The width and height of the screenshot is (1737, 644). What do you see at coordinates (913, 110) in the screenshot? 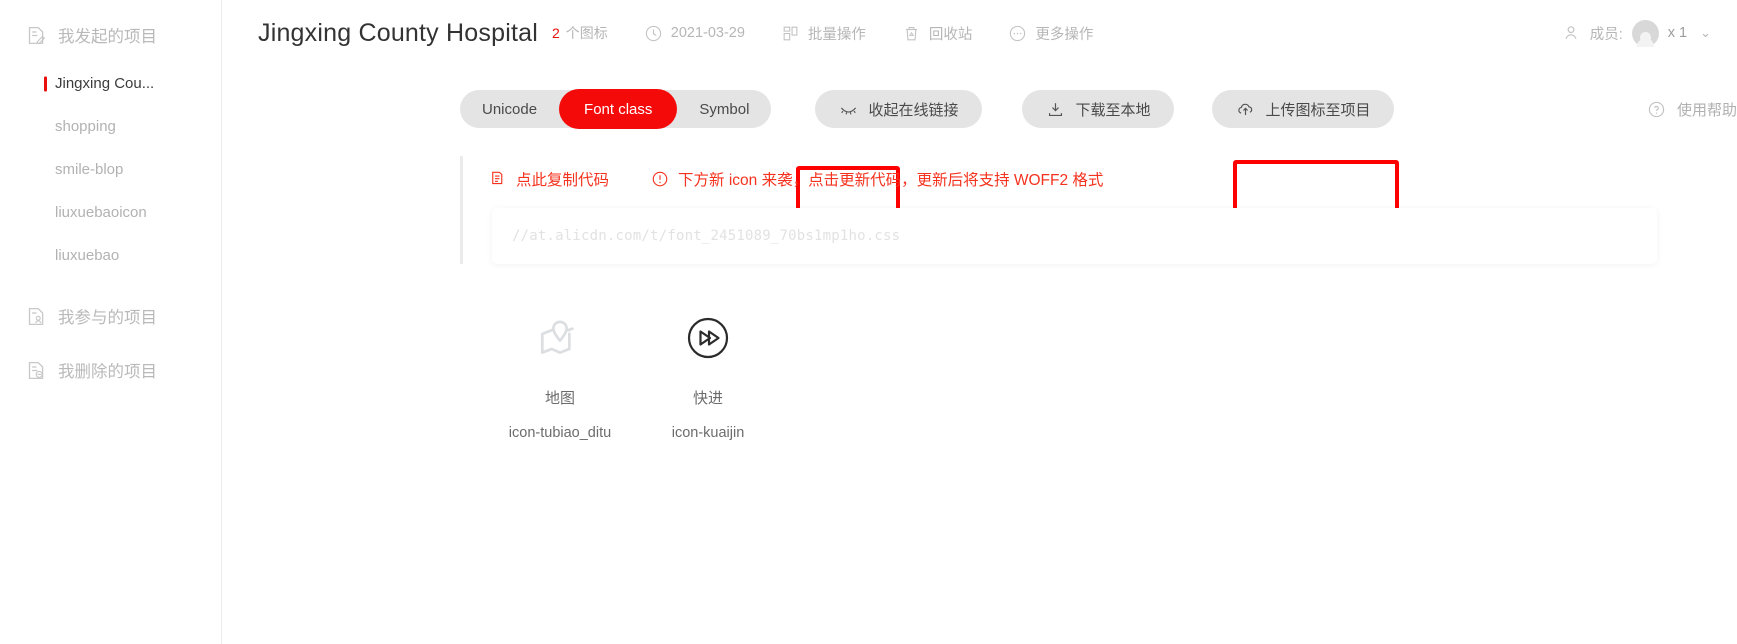
I see `collapse-online-link-label: 收起在线链接` at bounding box center [913, 110].